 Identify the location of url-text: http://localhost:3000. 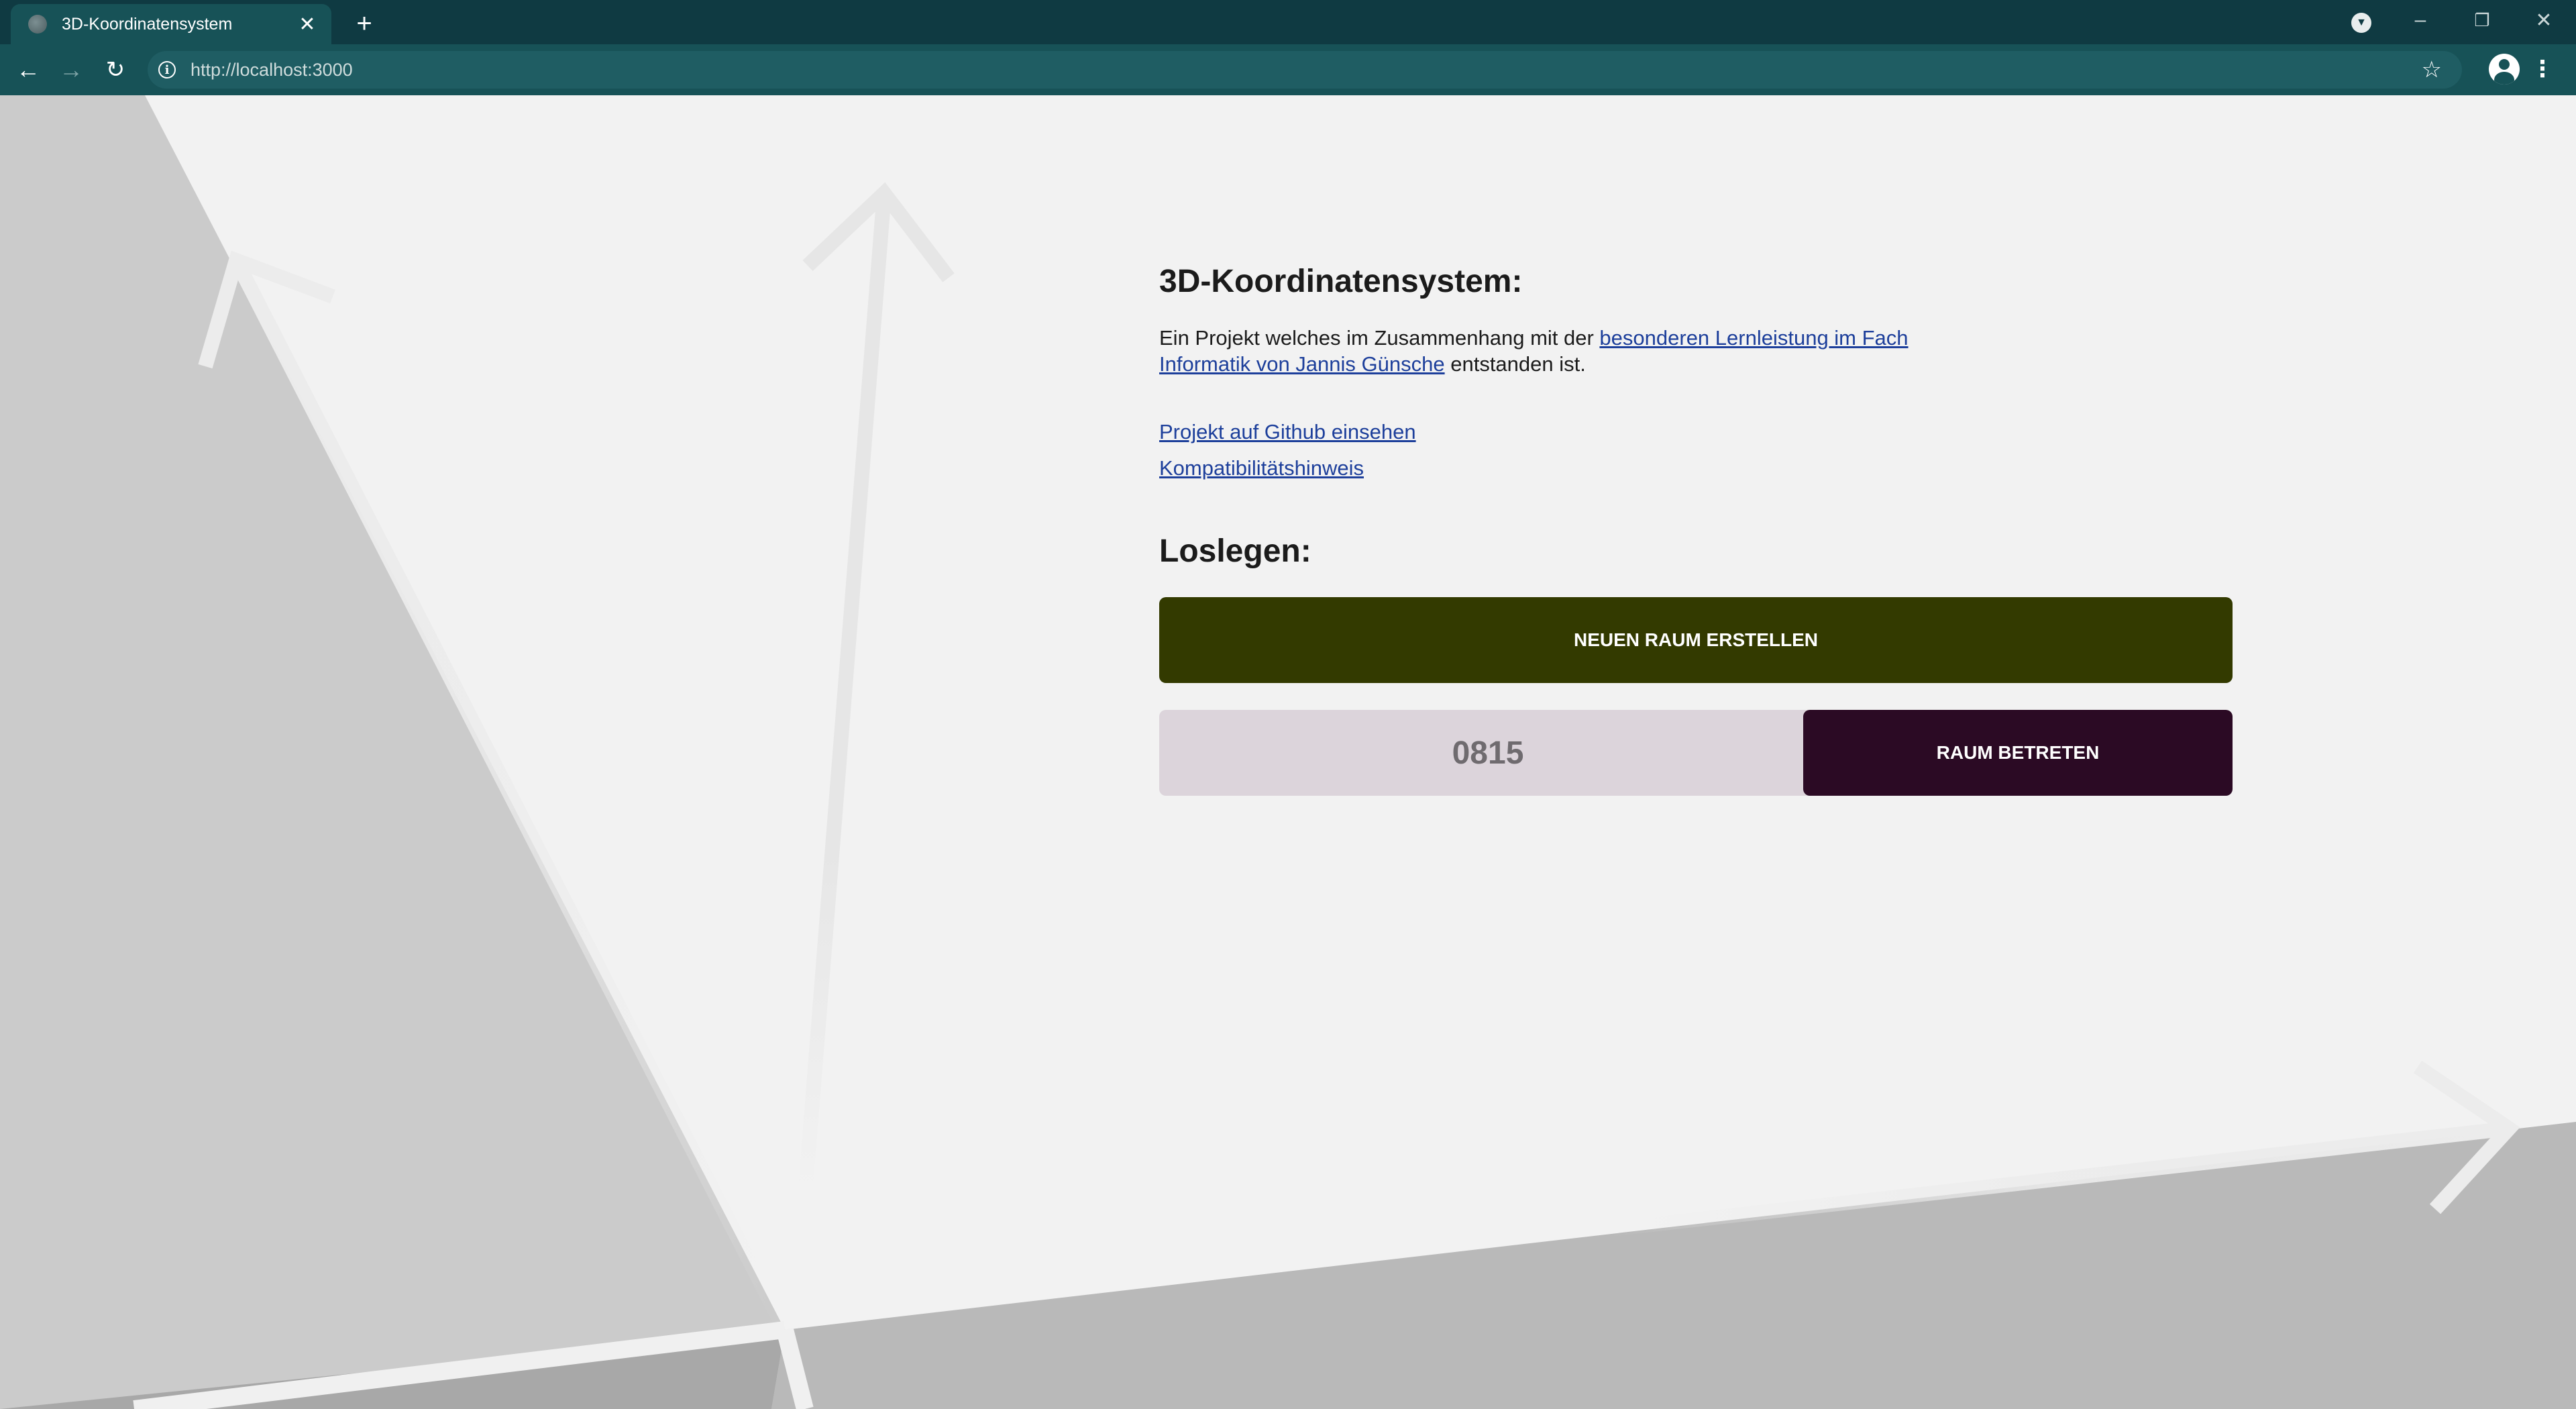
(1306, 70).